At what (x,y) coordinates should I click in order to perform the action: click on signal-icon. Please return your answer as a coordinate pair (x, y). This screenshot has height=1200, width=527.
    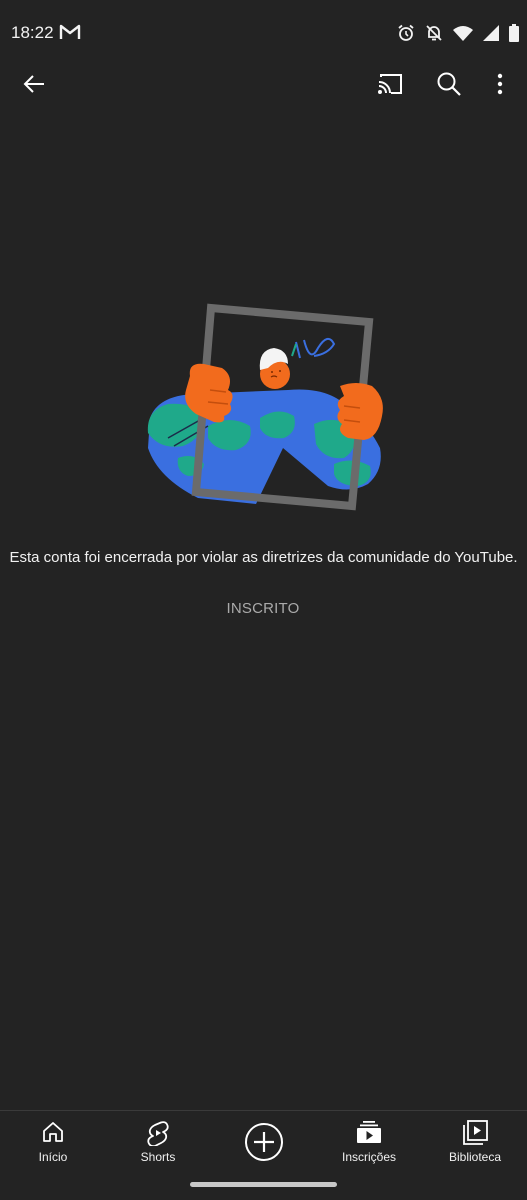
    Looking at the image, I should click on (491, 33).